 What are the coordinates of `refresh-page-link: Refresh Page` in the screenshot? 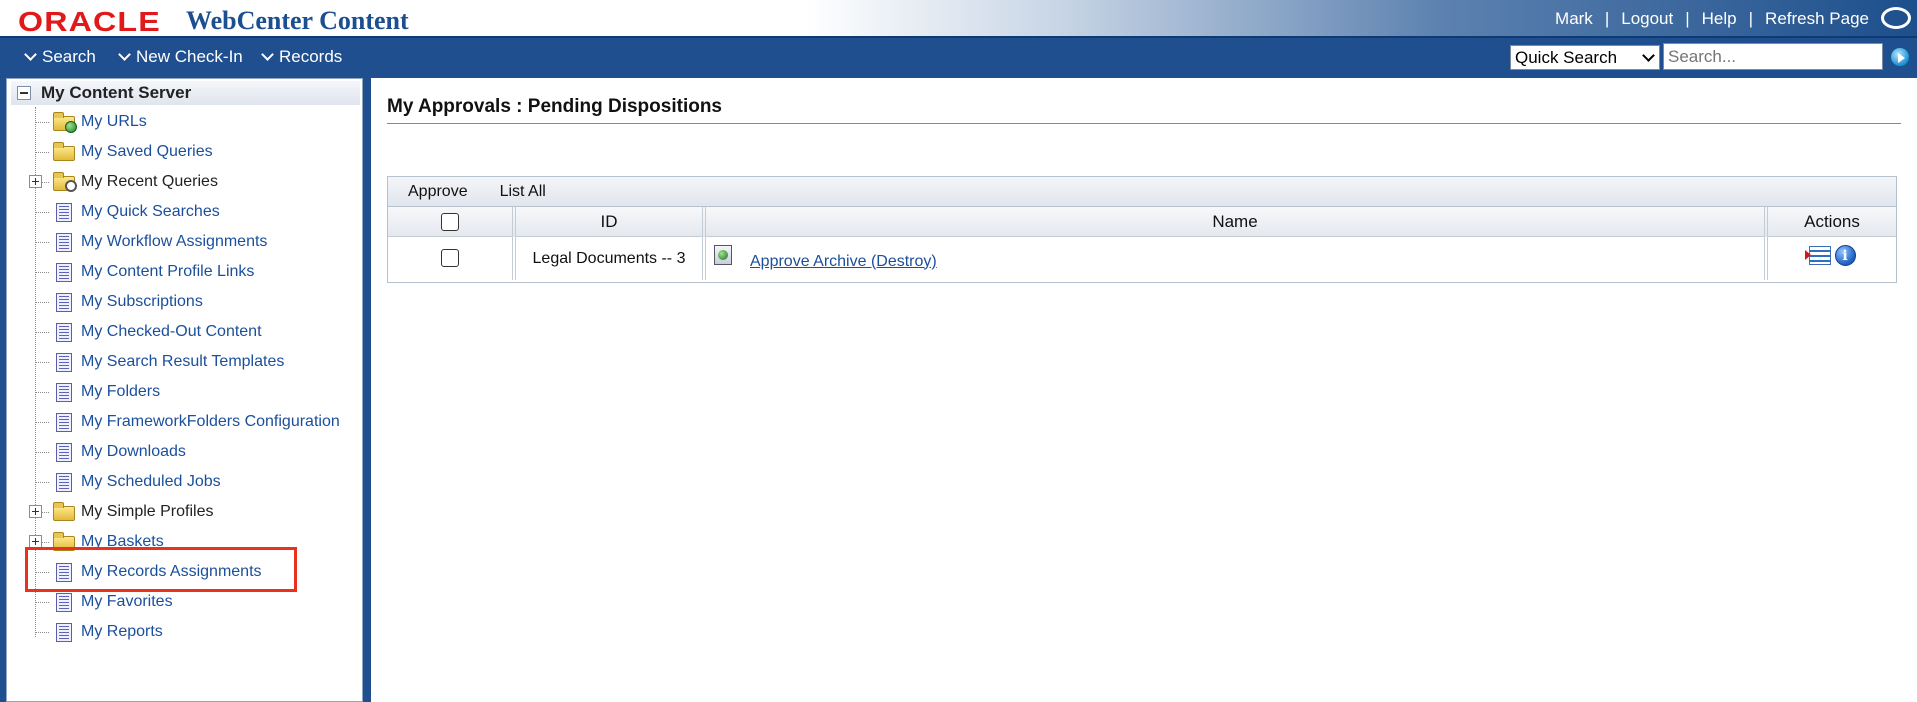 It's located at (1817, 19).